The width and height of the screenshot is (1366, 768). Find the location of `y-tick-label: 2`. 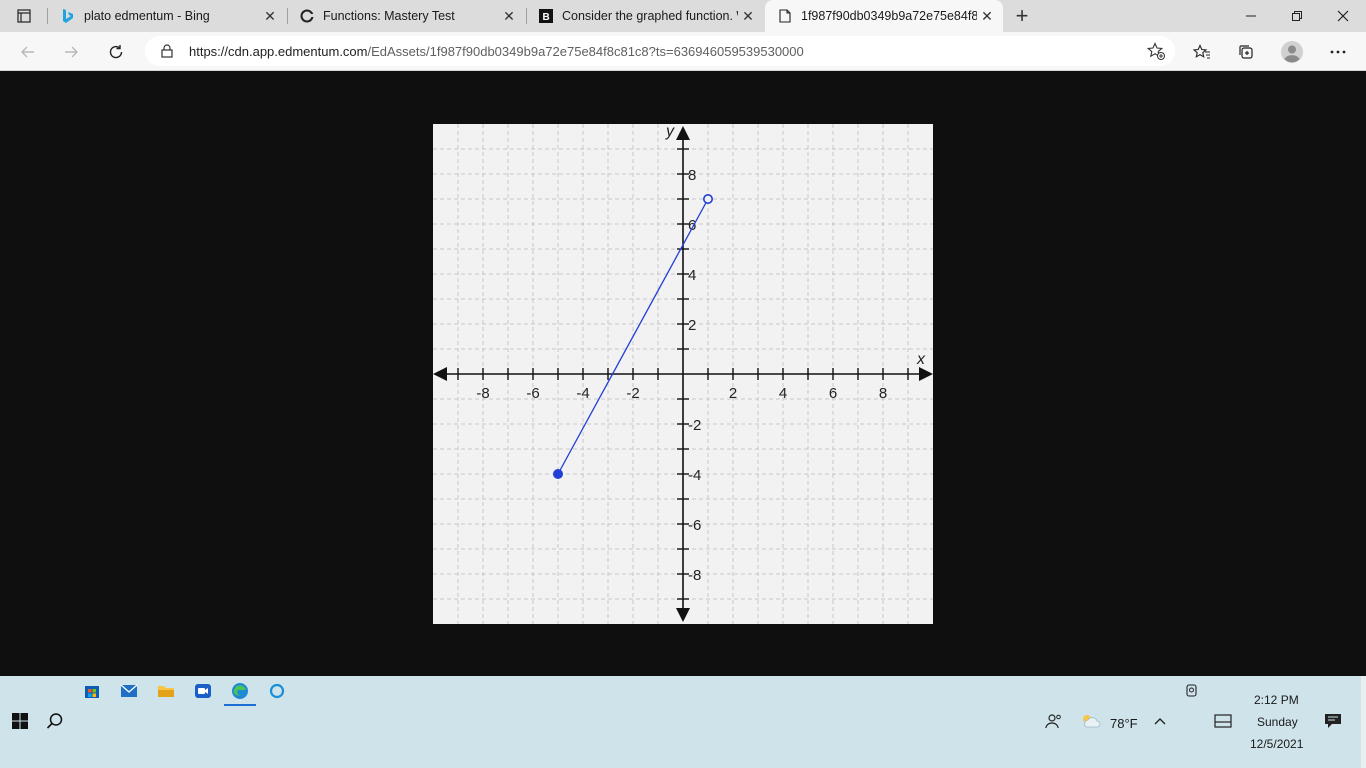

y-tick-label: 2 is located at coordinates (692, 325).